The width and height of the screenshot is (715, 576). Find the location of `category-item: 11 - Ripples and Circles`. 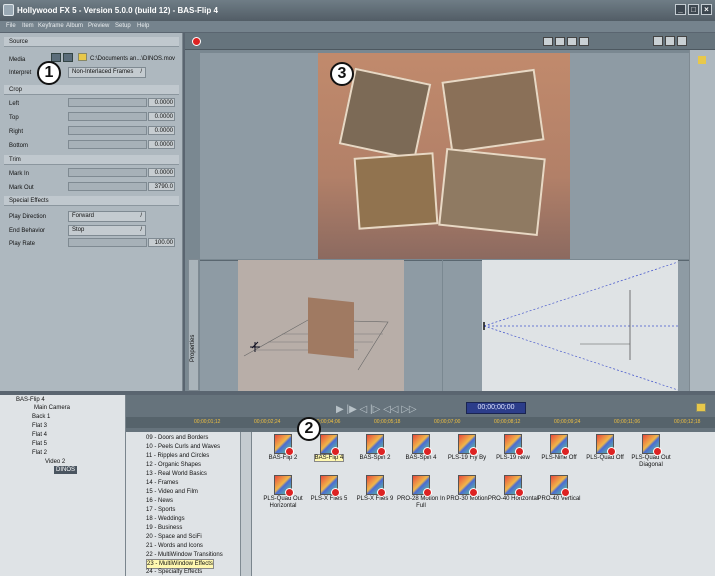

category-item: 11 - Ripples and Circles is located at coordinates (177, 456).